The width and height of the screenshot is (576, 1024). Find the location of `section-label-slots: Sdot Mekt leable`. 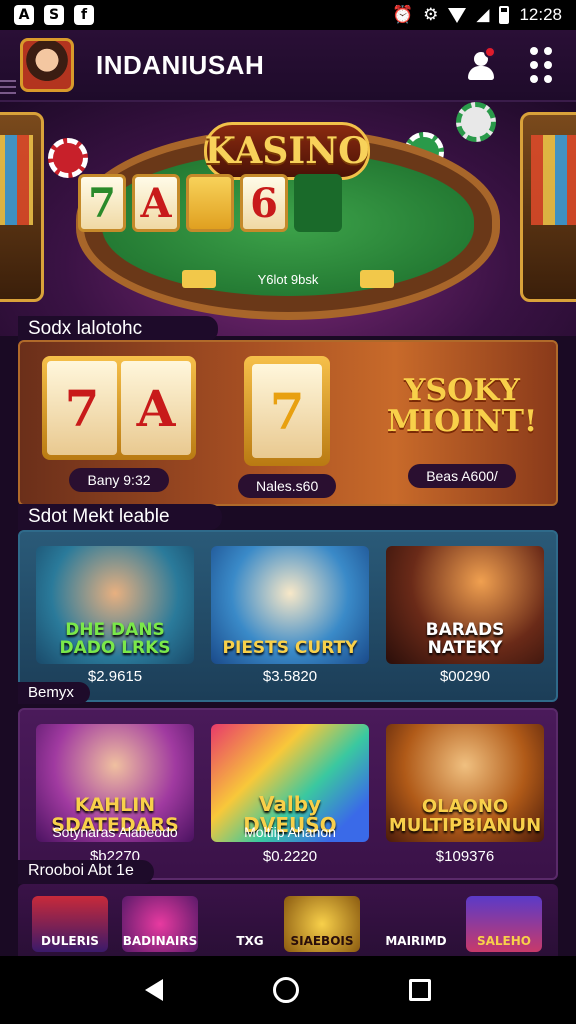

section-label-slots: Sdot Mekt leable is located at coordinates (120, 517).